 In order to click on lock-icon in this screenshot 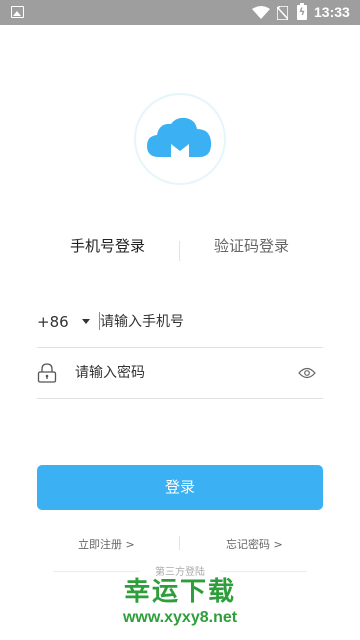, I will do `click(47, 373)`.